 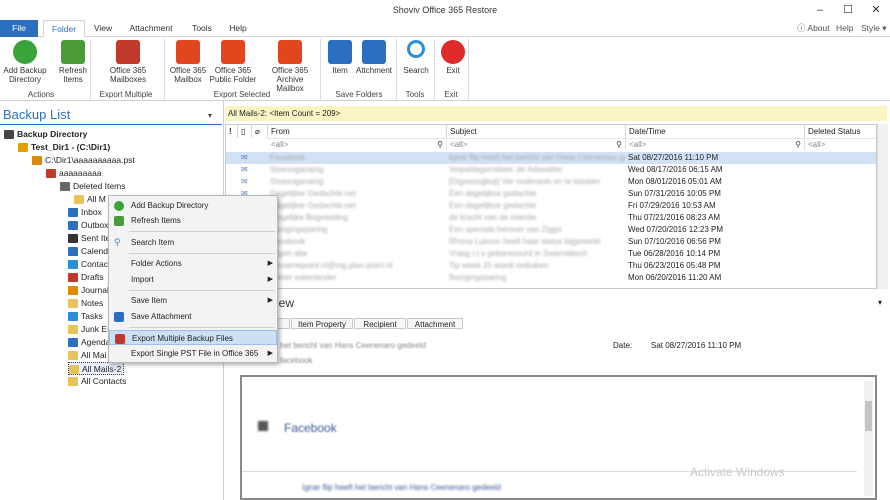 I want to click on date-column-header: Date/Time, so click(x=715, y=131).